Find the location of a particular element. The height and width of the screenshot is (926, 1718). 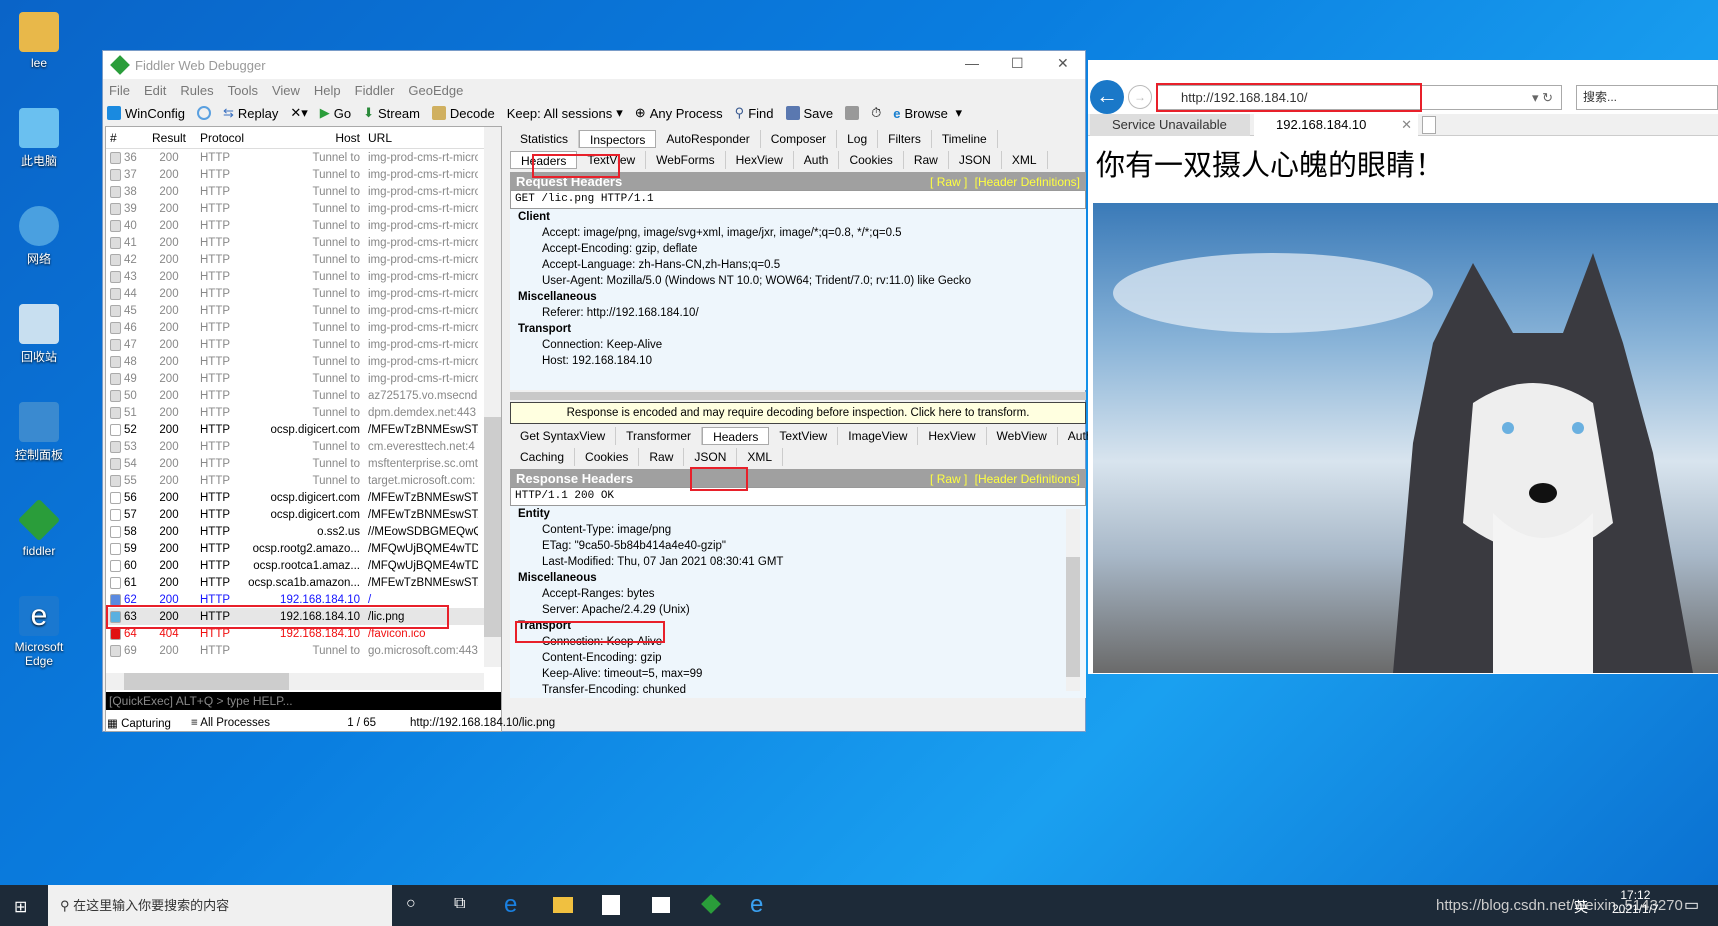

header-item: Server: Apache/2.4.29 (Unix) is located at coordinates (802, 610).